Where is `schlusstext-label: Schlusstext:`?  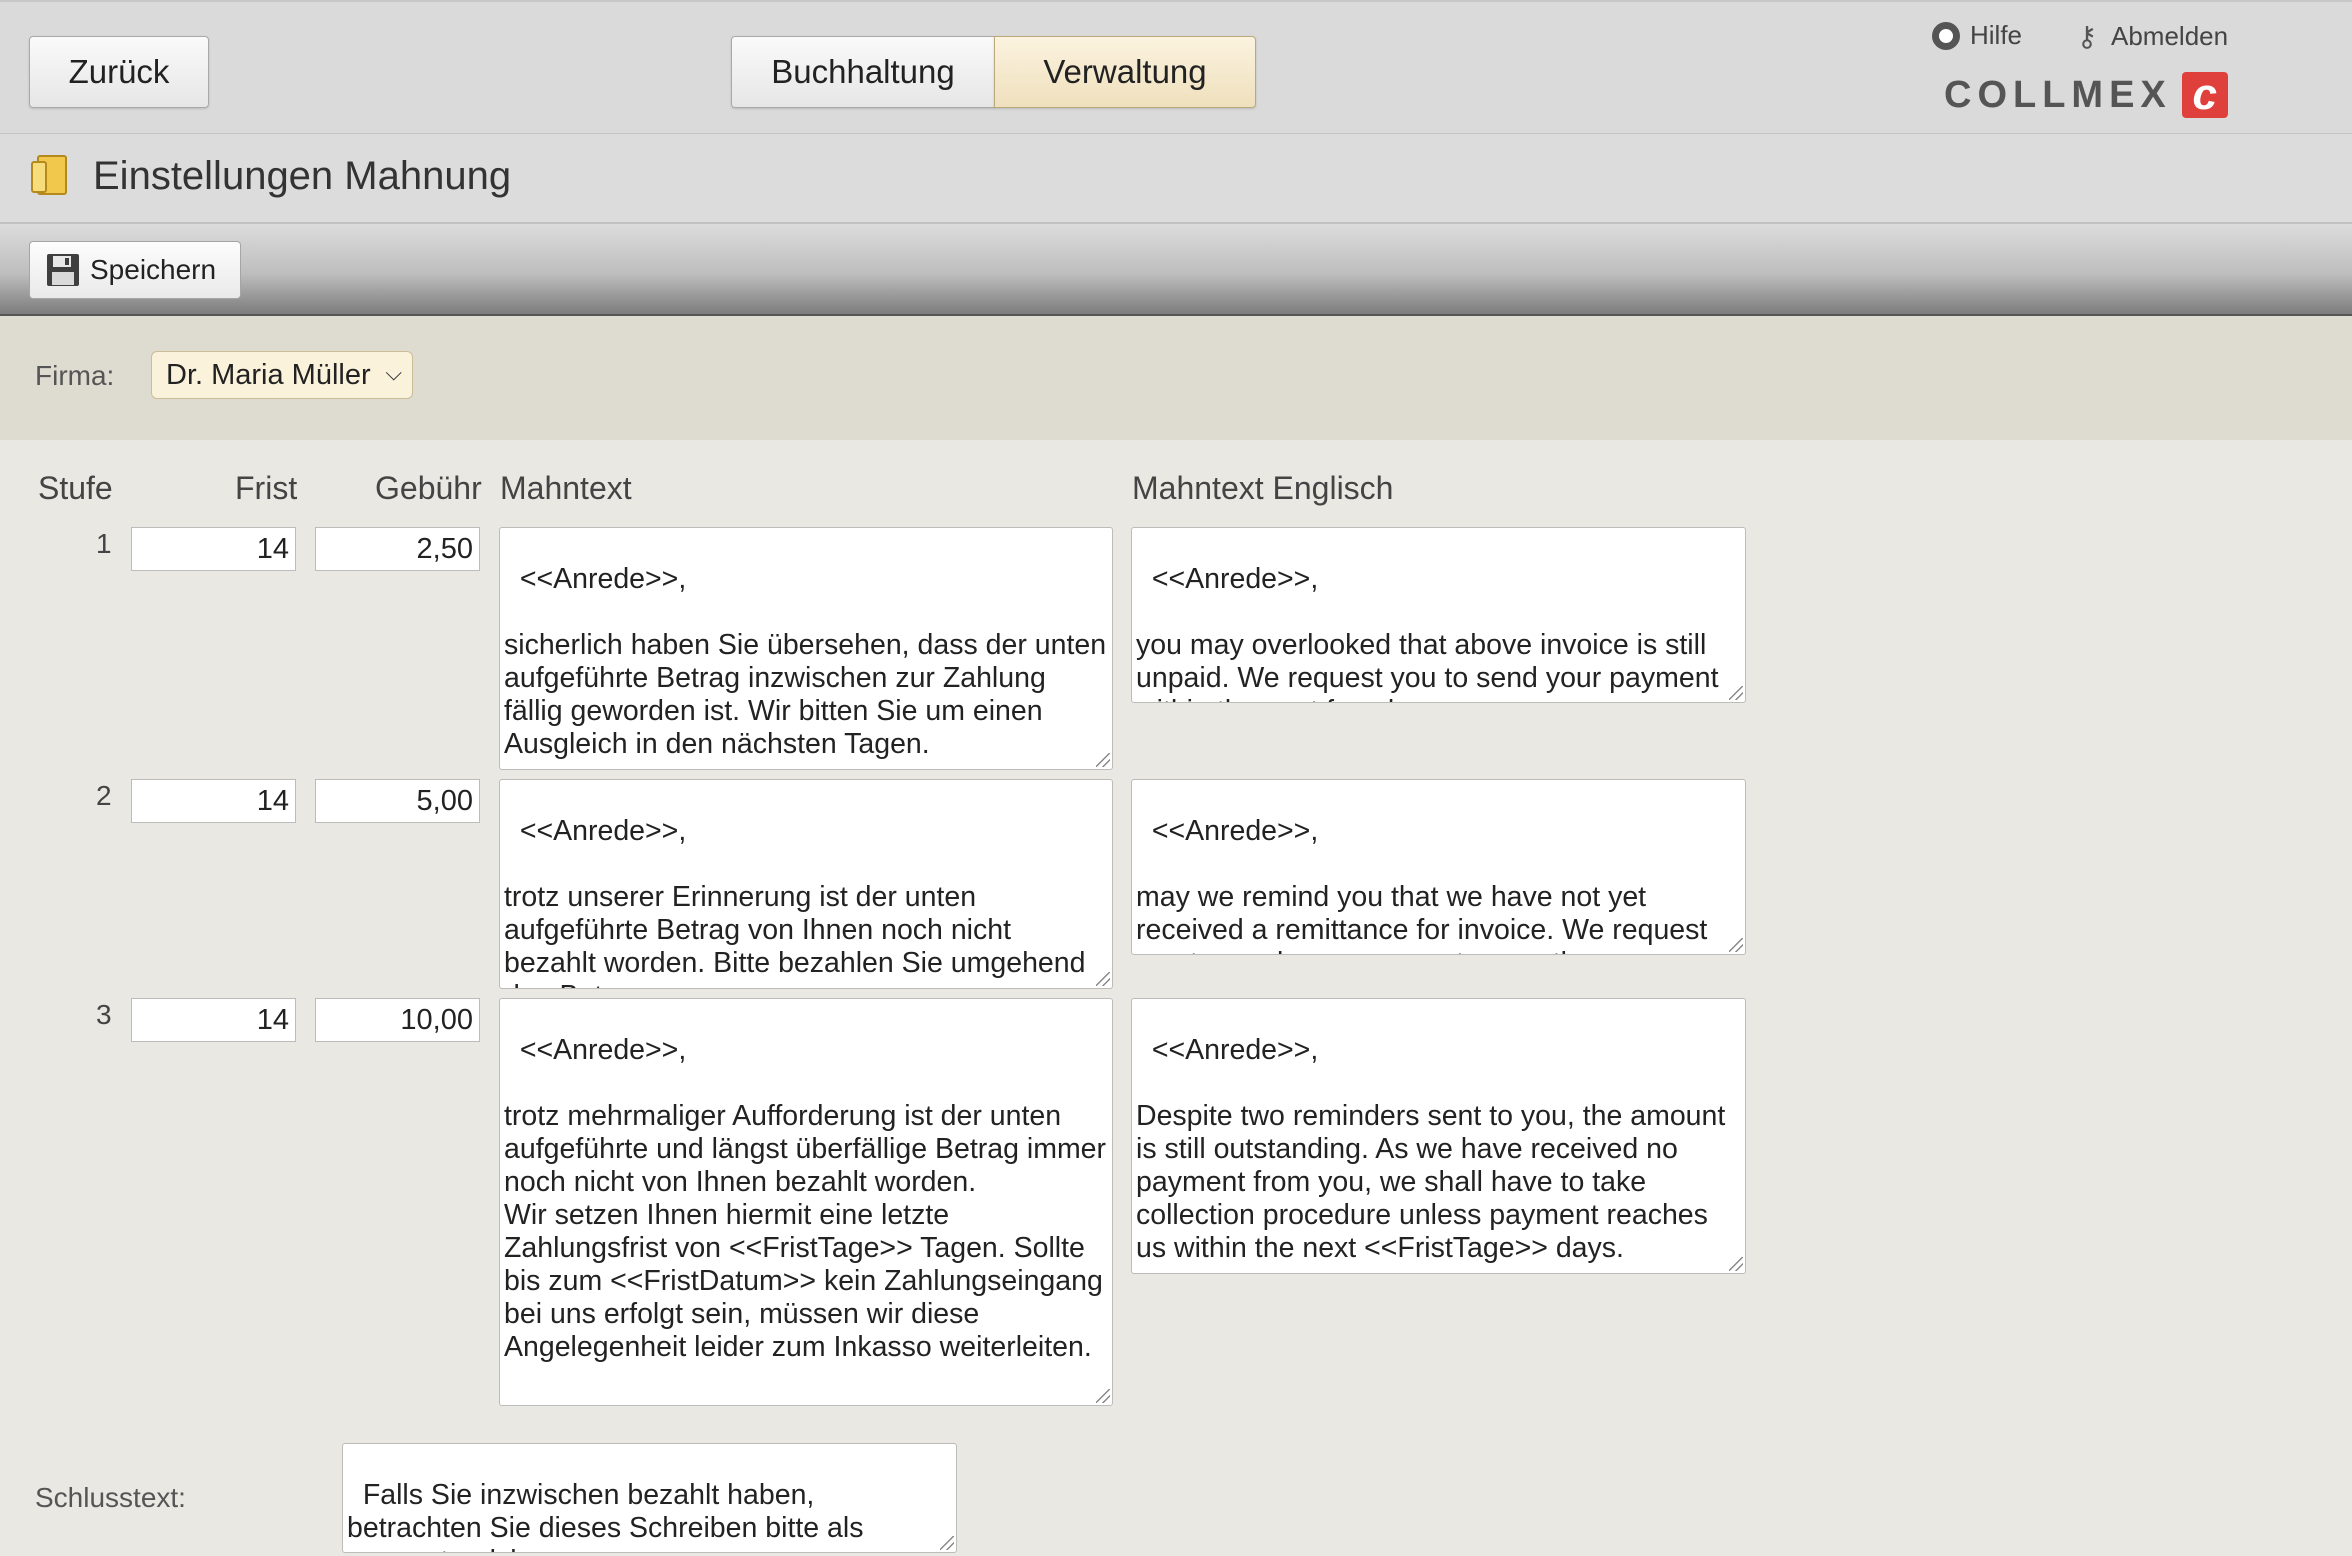 schlusstext-label: Schlusstext: is located at coordinates (110, 1497).